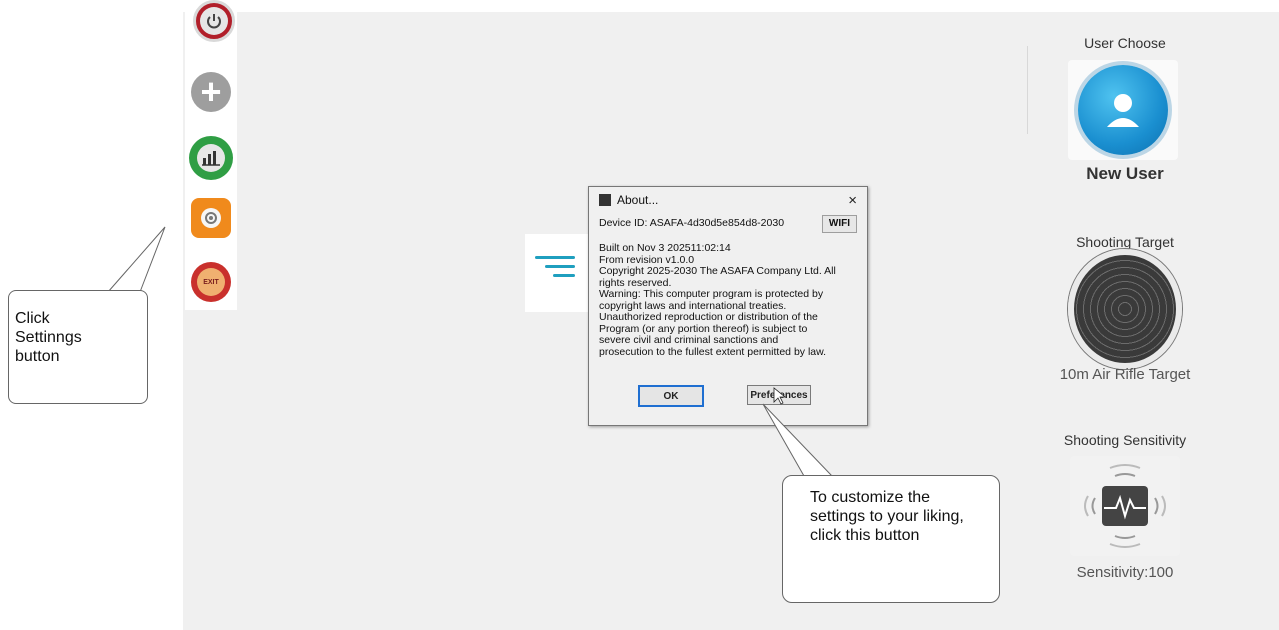 Image resolution: width=1279 pixels, height=630 pixels. Describe the element at coordinates (1027, 90) in the screenshot. I see `panel-divider` at that location.